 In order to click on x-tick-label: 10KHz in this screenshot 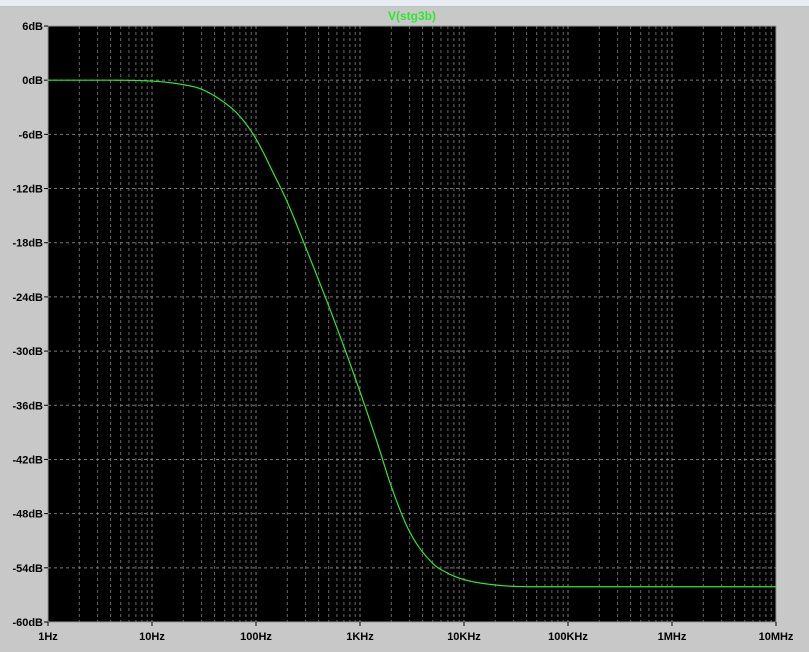, I will do `click(464, 637)`.